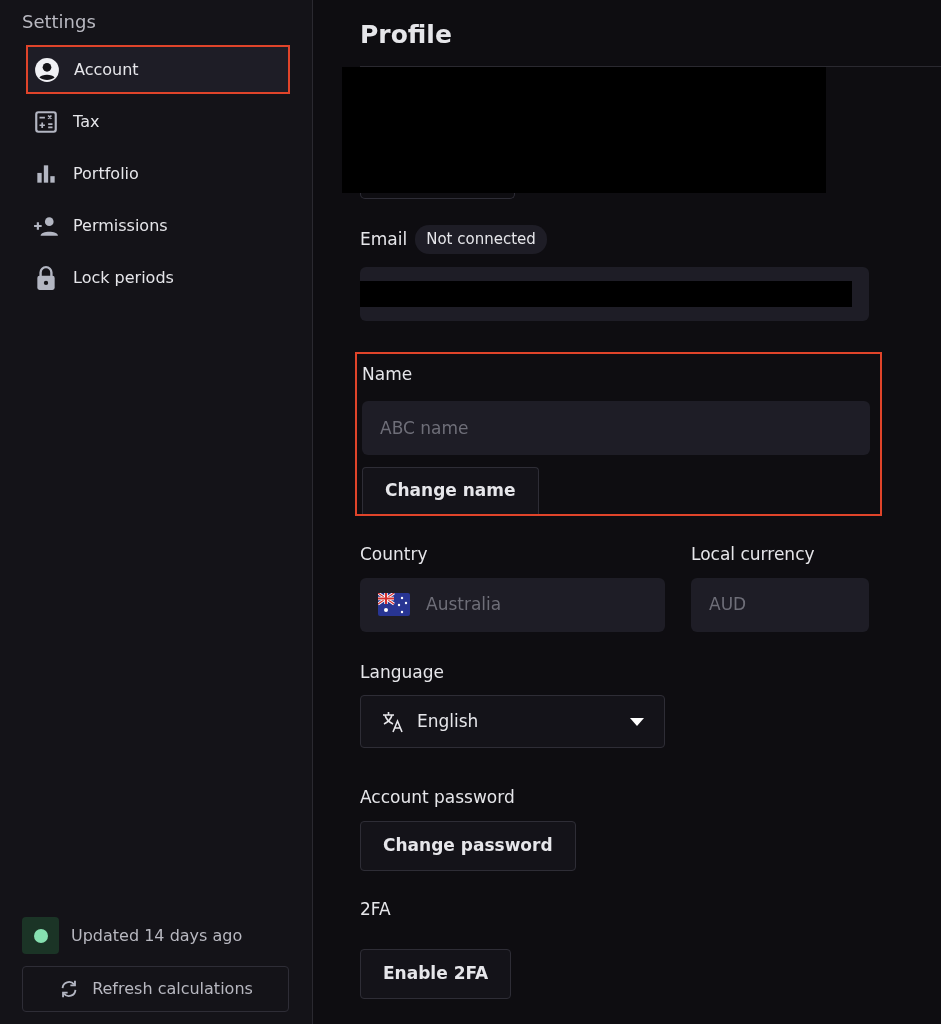 The width and height of the screenshot is (941, 1024). Describe the element at coordinates (406, 35) in the screenshot. I see `page-title: Profile` at that location.